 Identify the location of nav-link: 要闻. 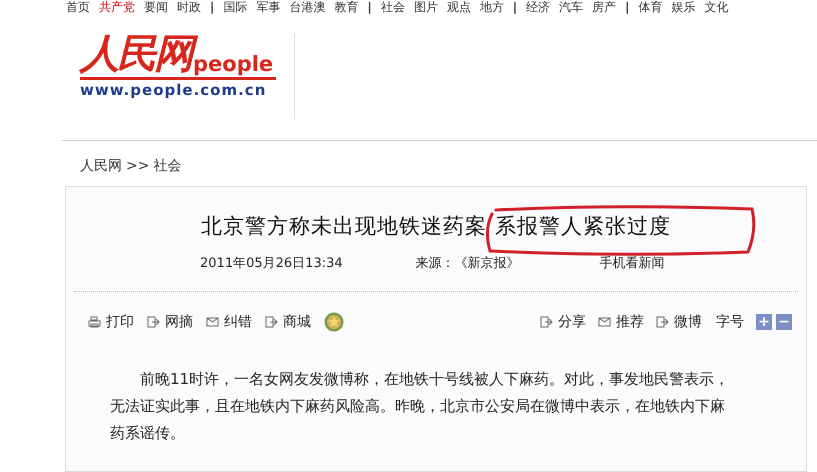
(156, 7).